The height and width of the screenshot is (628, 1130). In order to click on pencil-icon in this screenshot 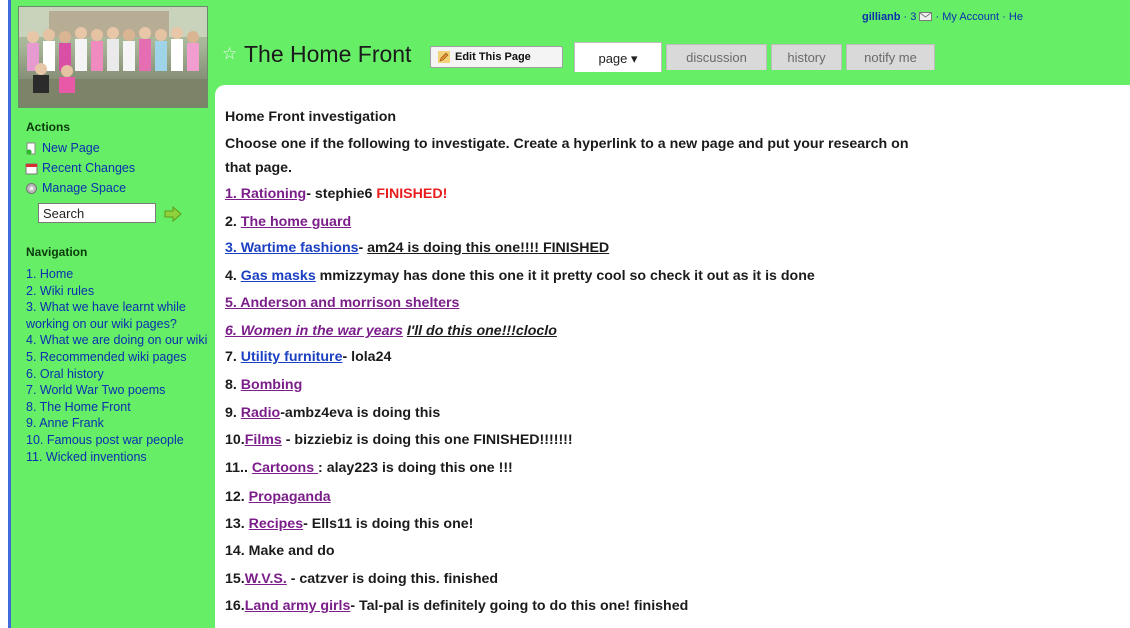, I will do `click(444, 57)`.